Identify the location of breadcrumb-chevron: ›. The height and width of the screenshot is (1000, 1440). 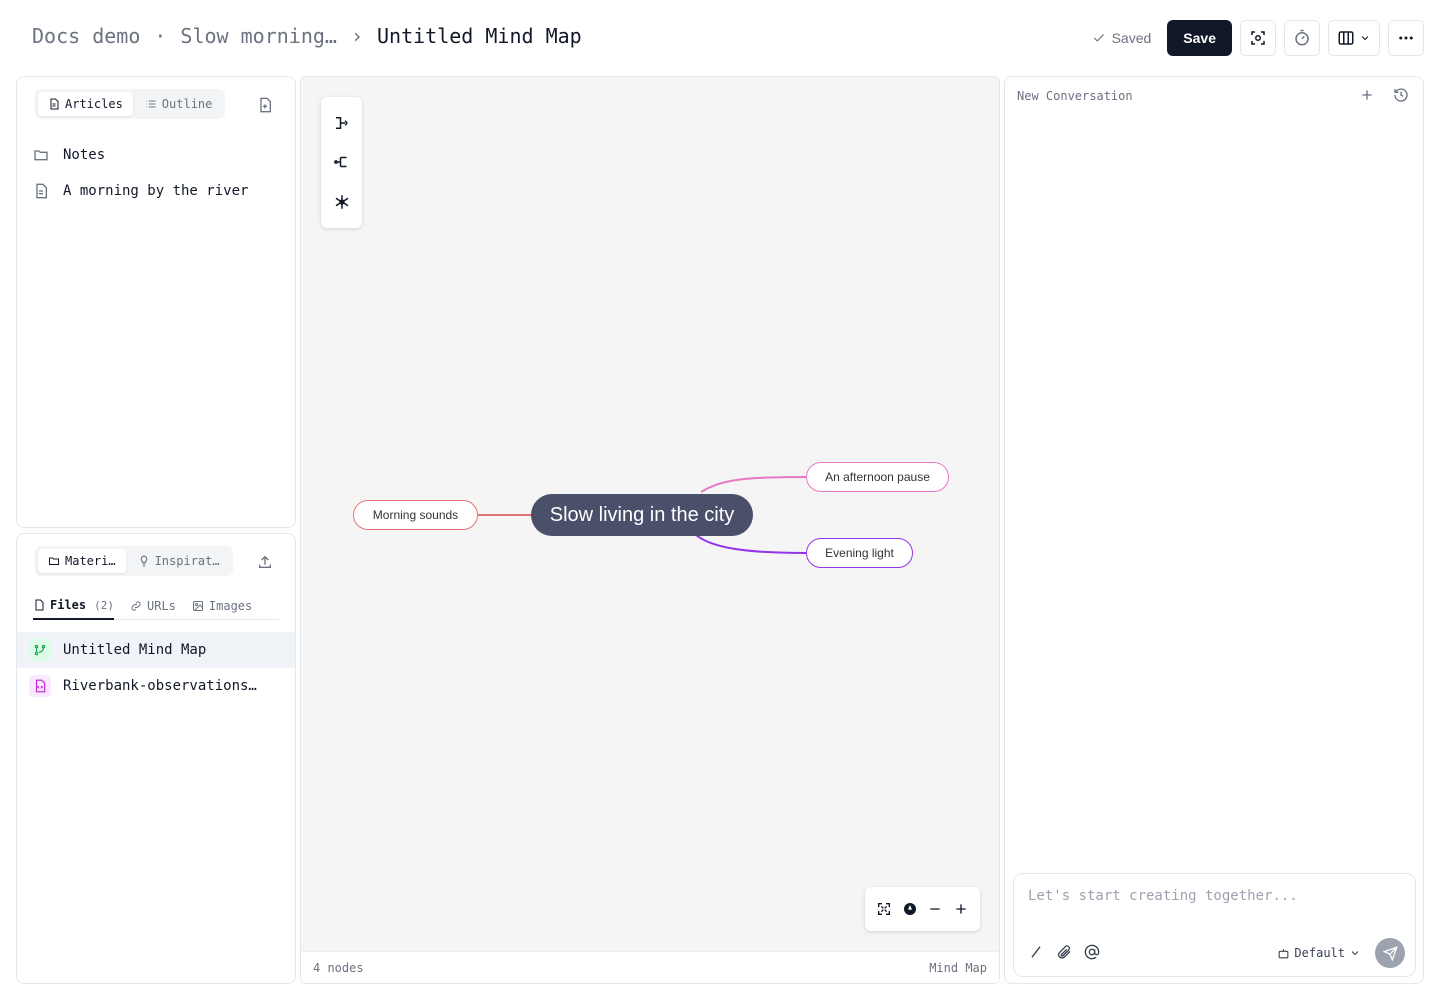
(357, 36).